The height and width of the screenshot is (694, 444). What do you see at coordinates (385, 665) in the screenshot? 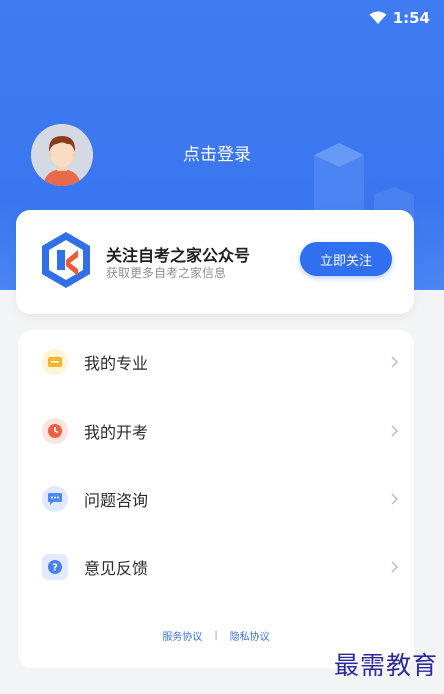
I see `watermark: 最需教育` at bounding box center [385, 665].